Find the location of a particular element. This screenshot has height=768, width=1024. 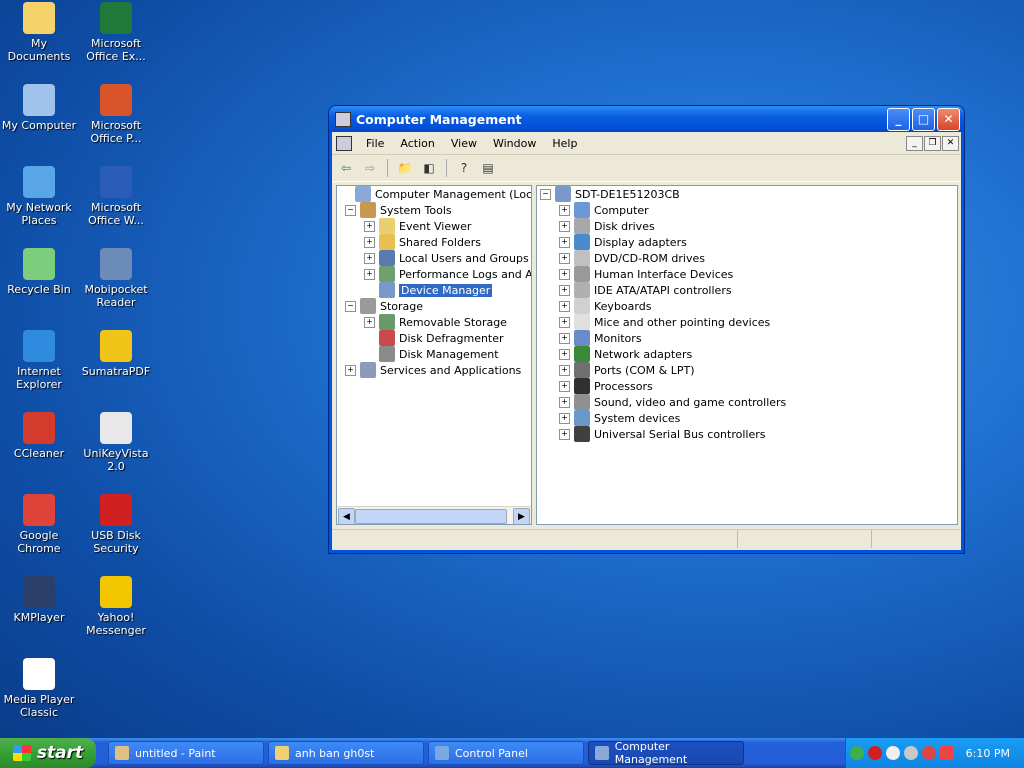

menu-file: File is located at coordinates (375, 143).